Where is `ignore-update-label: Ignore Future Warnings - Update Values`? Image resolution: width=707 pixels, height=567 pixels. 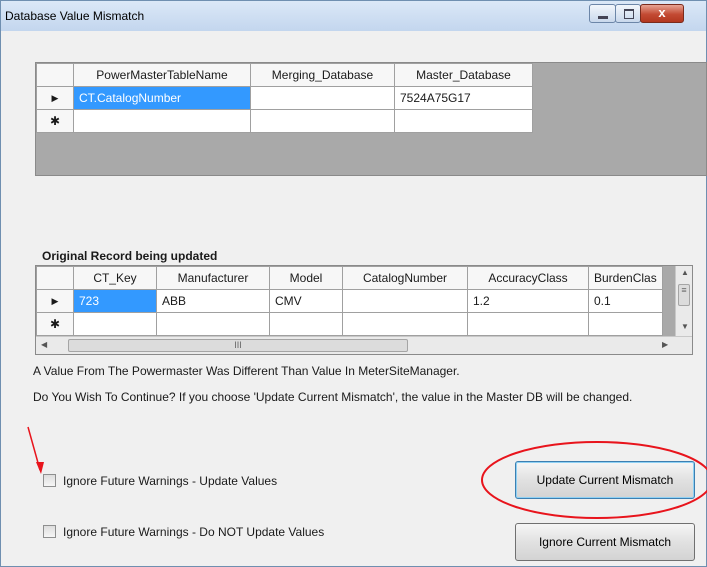
ignore-update-label: Ignore Future Warnings - Update Values is located at coordinates (170, 481).